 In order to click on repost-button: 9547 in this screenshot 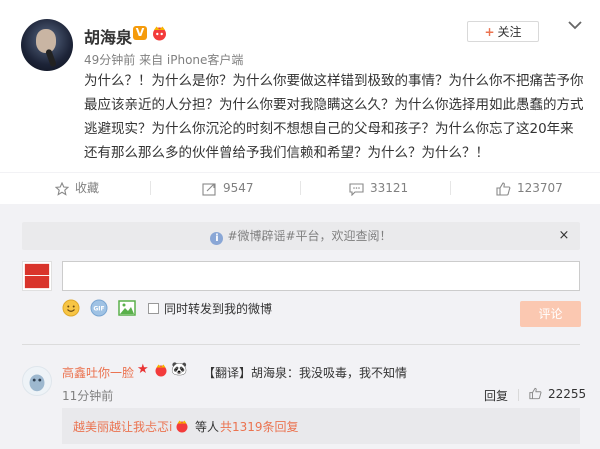, I will do `click(228, 188)`.